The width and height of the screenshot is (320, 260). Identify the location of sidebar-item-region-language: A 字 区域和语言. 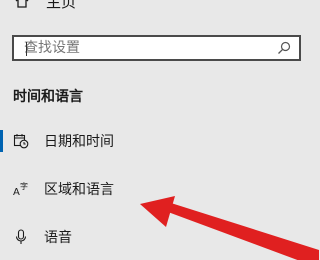
(150, 189).